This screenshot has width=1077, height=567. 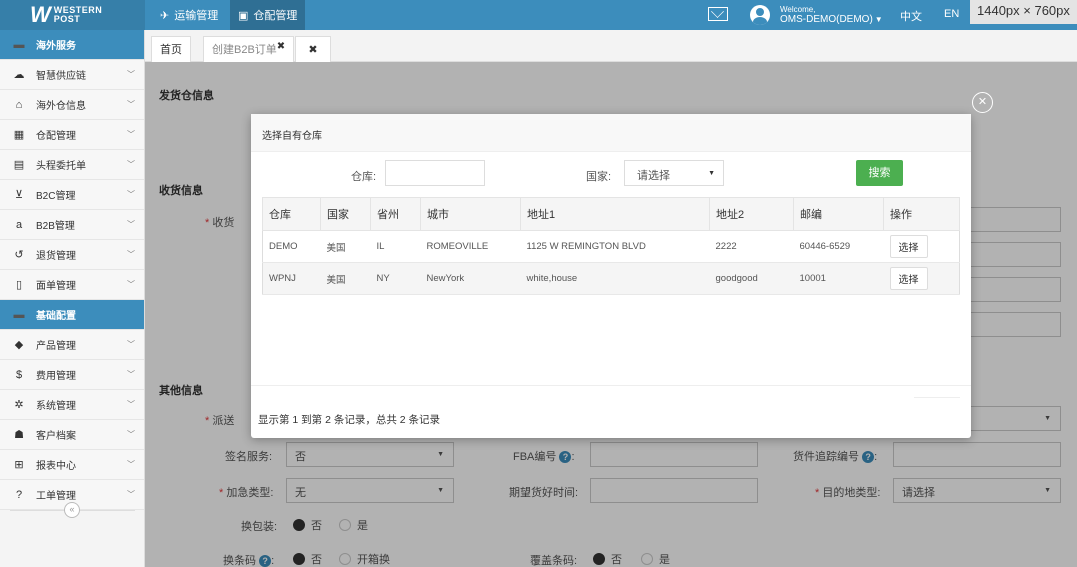 I want to click on country-select: 请选择 ▼, so click(x=674, y=173).